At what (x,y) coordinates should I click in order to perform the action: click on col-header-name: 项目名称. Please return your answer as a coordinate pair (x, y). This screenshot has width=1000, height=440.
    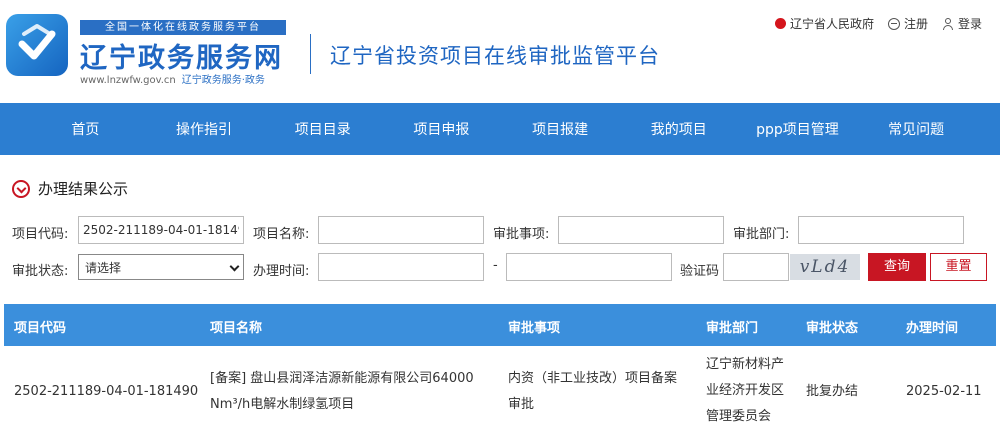
    Looking at the image, I should click on (236, 328).